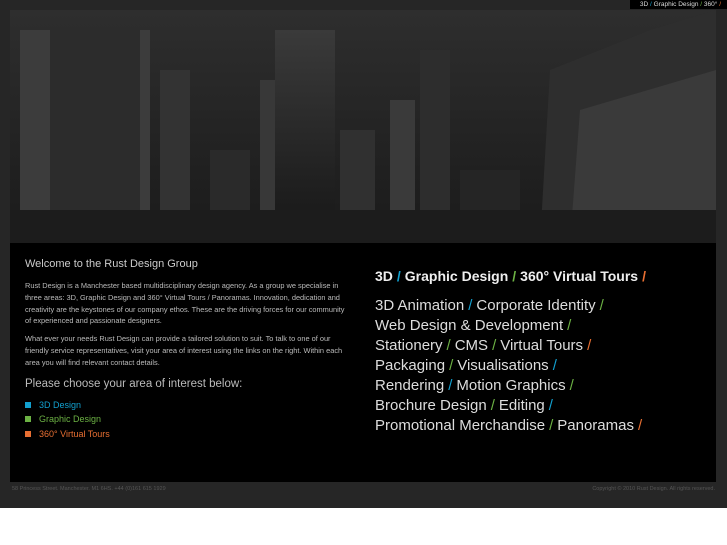  Describe the element at coordinates (595, 425) in the screenshot. I see `service-item: Panoramas` at that location.